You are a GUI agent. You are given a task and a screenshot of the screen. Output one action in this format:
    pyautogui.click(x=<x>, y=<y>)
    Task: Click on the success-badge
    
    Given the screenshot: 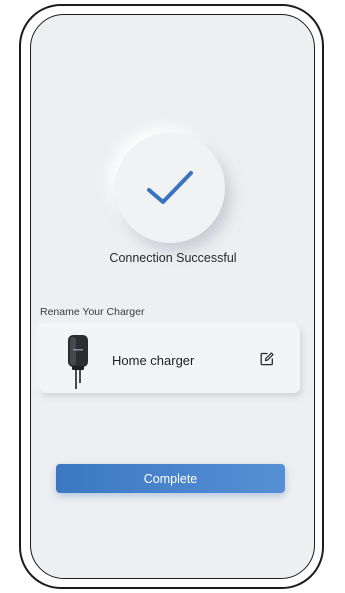 What is the action you would take?
    pyautogui.click(x=170, y=188)
    